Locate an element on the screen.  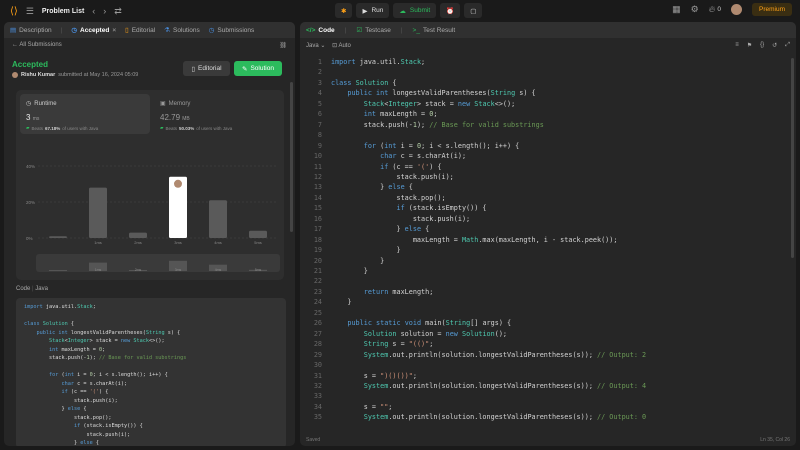
problem-list-link: Problem List is located at coordinates (63, 11).